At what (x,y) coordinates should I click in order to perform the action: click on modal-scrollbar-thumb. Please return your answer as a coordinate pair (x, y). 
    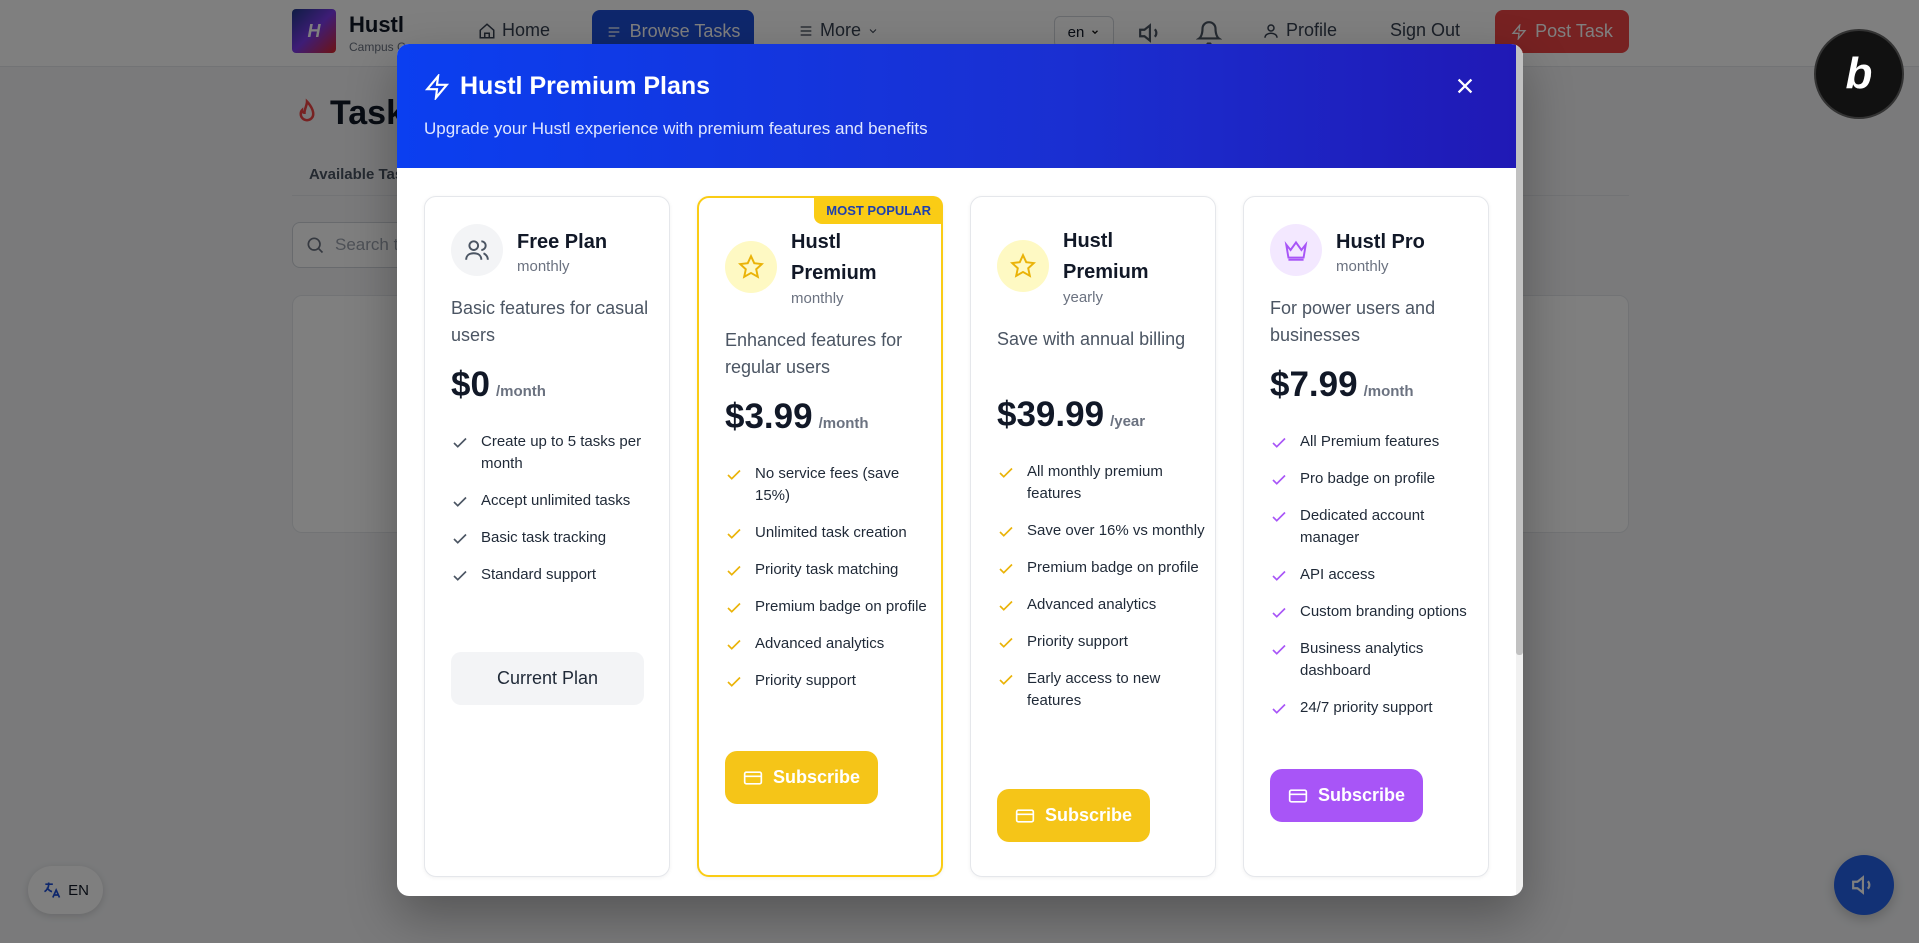
    Looking at the image, I should click on (1519, 349).